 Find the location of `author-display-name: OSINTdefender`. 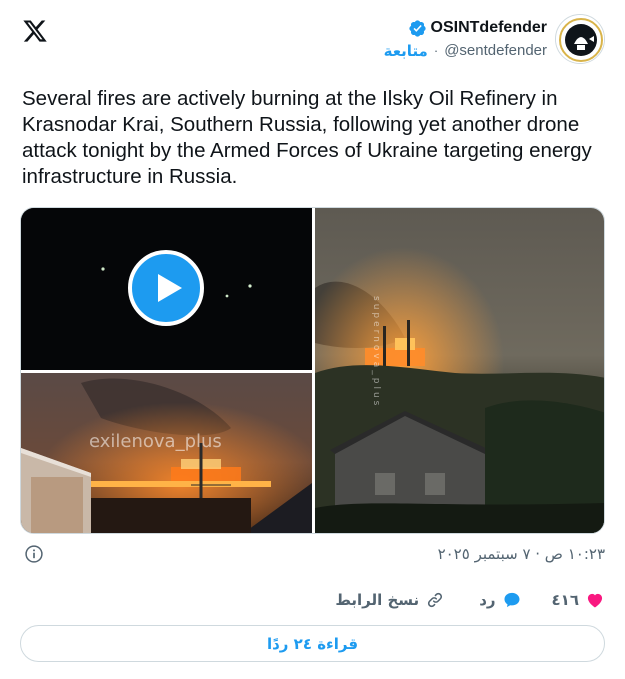

author-display-name: OSINTdefender is located at coordinates (489, 28).